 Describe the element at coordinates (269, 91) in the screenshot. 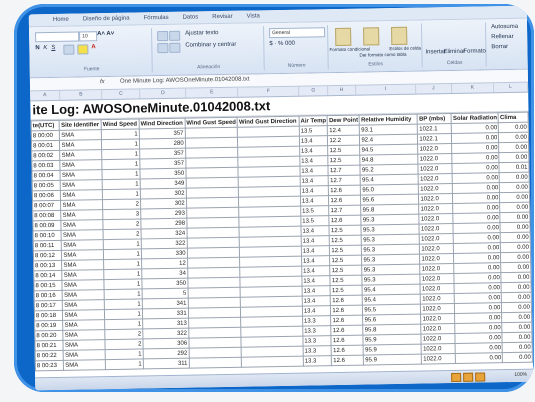

I see `column-letter: F` at that location.